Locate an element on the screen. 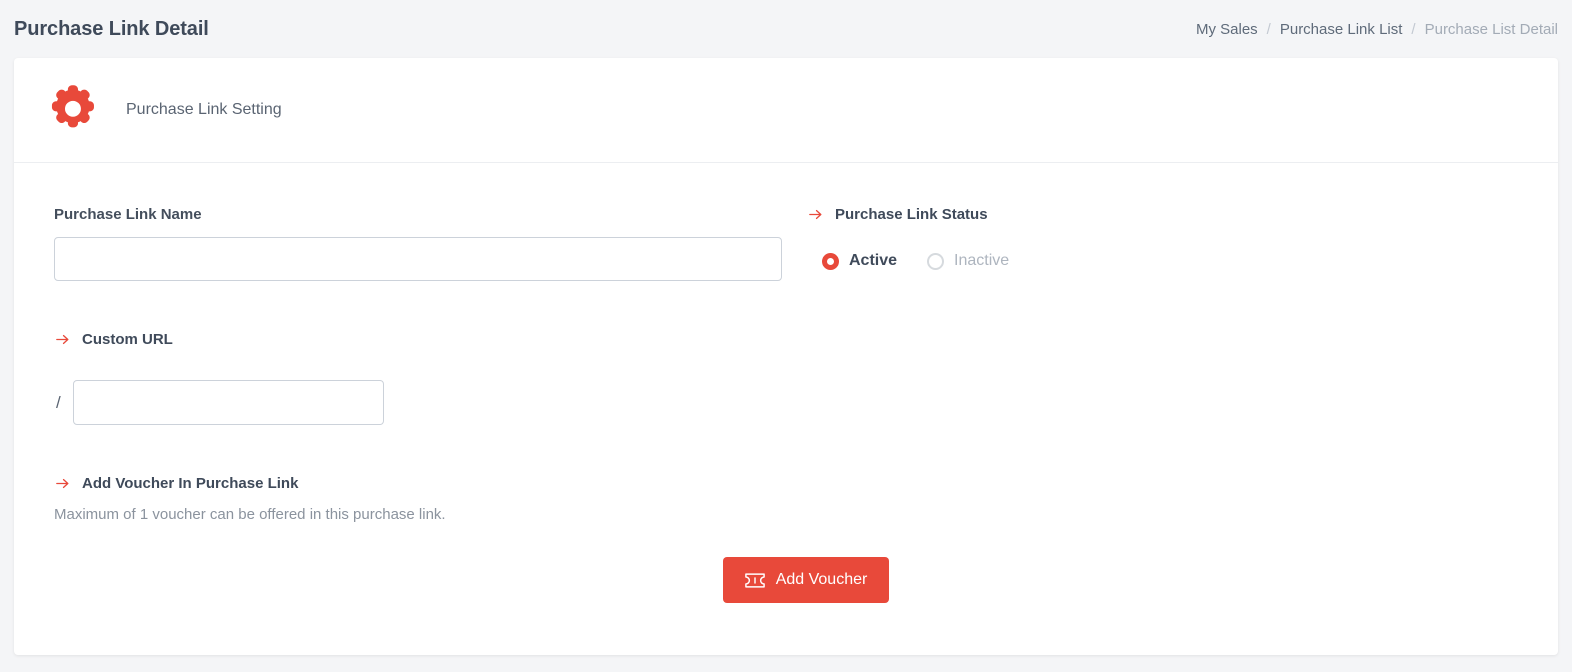  radio-active-label: Active is located at coordinates (873, 260).